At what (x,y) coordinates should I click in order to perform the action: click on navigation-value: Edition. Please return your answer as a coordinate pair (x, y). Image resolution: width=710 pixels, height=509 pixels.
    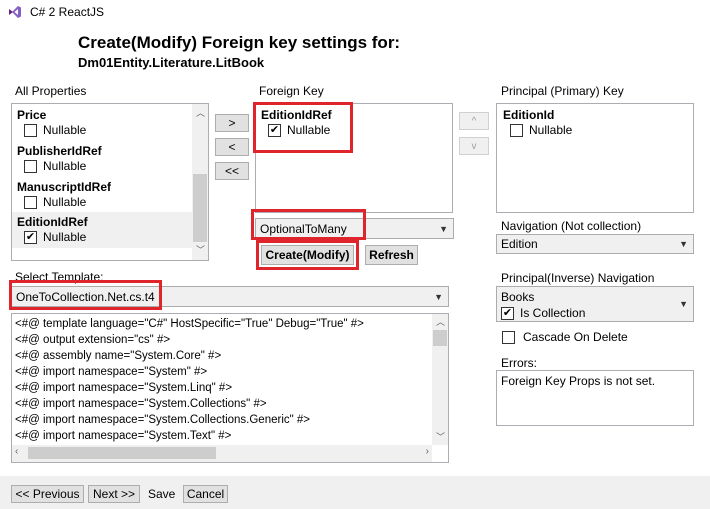
    Looking at the image, I should click on (519, 244).